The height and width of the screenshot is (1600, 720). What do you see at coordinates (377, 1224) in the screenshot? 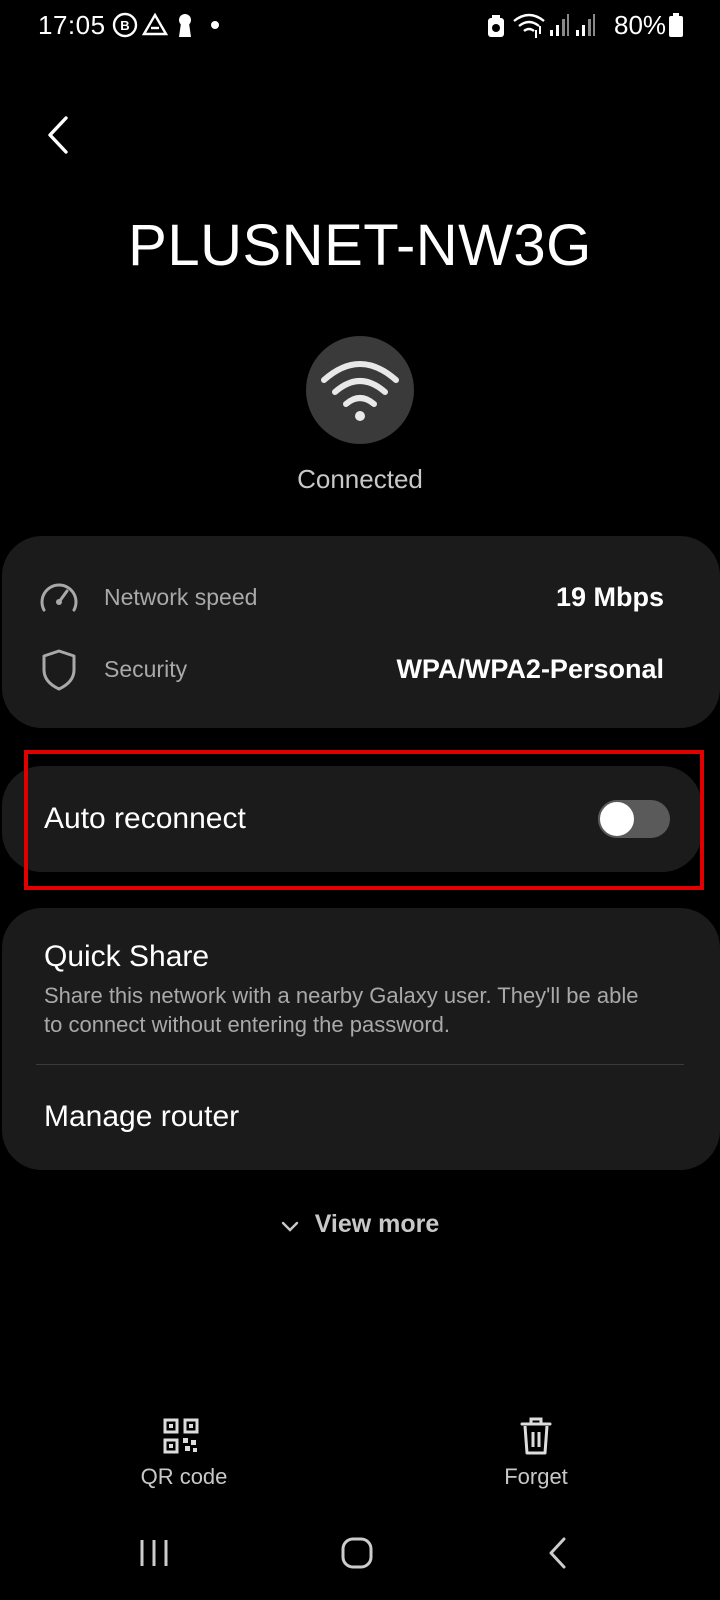
I see `view-more-label: View more` at bounding box center [377, 1224].